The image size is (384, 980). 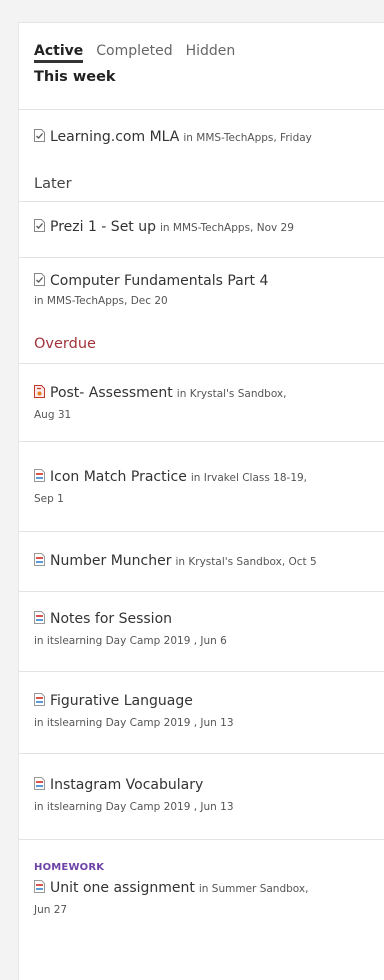 What do you see at coordinates (53, 184) in the screenshot?
I see `section-heading-later: Later` at bounding box center [53, 184].